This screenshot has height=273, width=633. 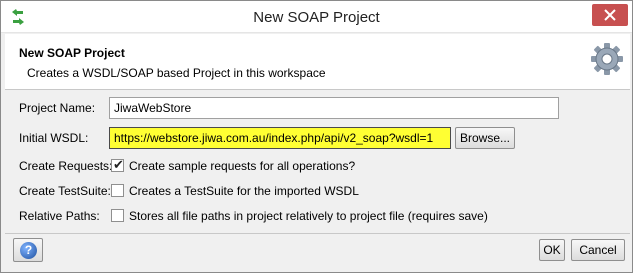 I want to click on dialog-footer: ? OK Cancel, so click(x=317, y=251).